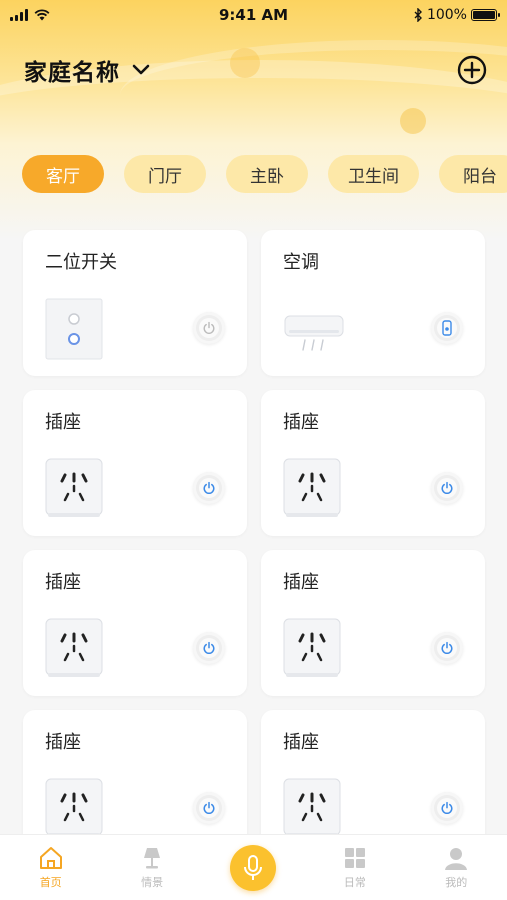  I want to click on device-card: 空调, so click(373, 303).